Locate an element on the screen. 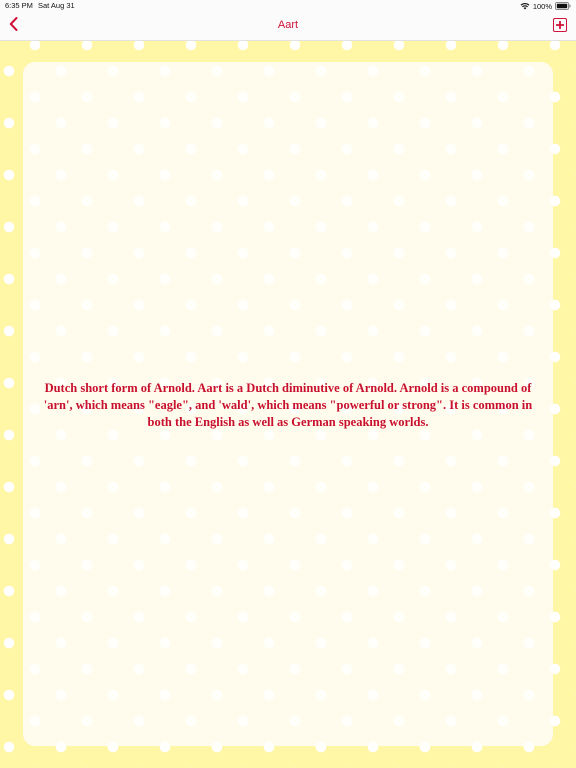  navigation-bar: Aart is located at coordinates (288, 26).